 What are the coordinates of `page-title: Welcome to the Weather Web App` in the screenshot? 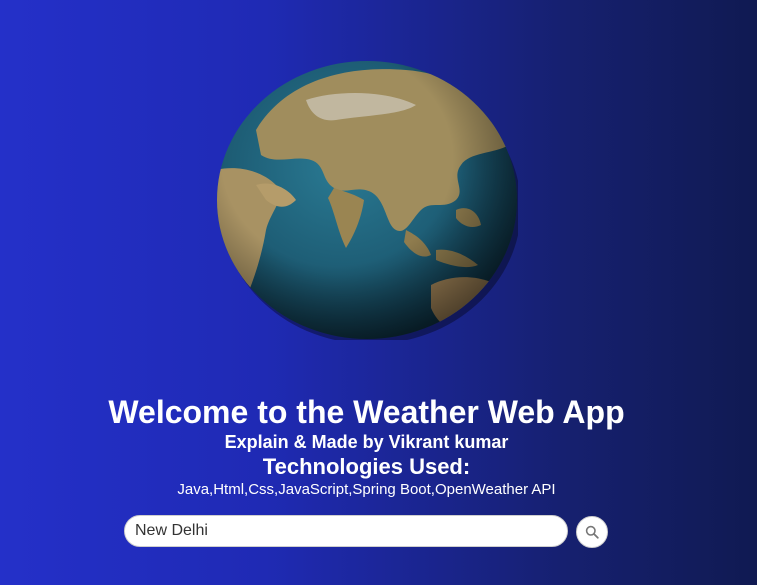 It's located at (366, 412).